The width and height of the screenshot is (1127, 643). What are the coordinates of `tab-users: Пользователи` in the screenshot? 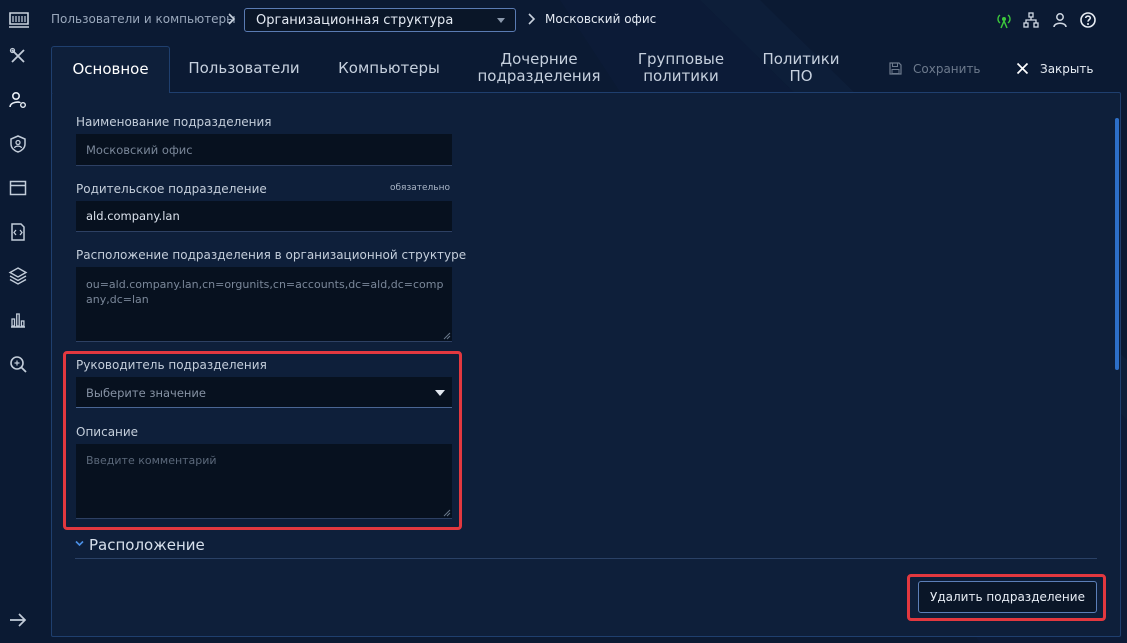 It's located at (244, 69).